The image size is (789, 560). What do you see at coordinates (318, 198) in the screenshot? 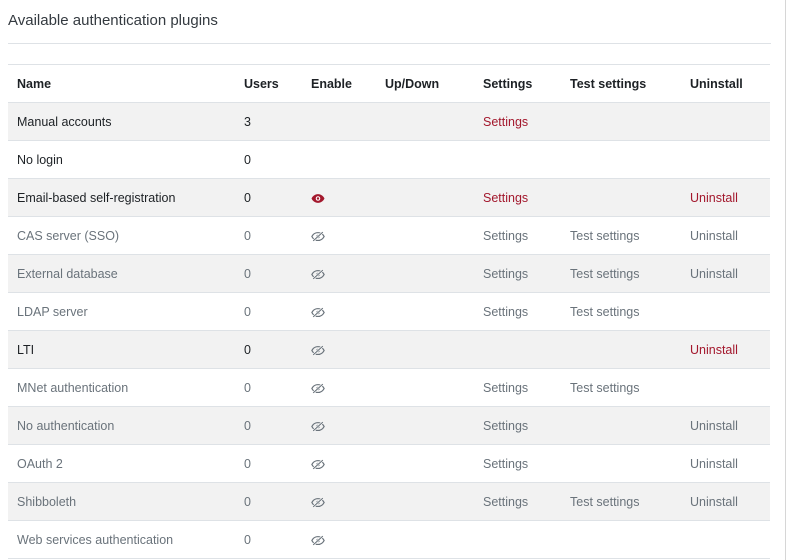
I see `eye-icon` at bounding box center [318, 198].